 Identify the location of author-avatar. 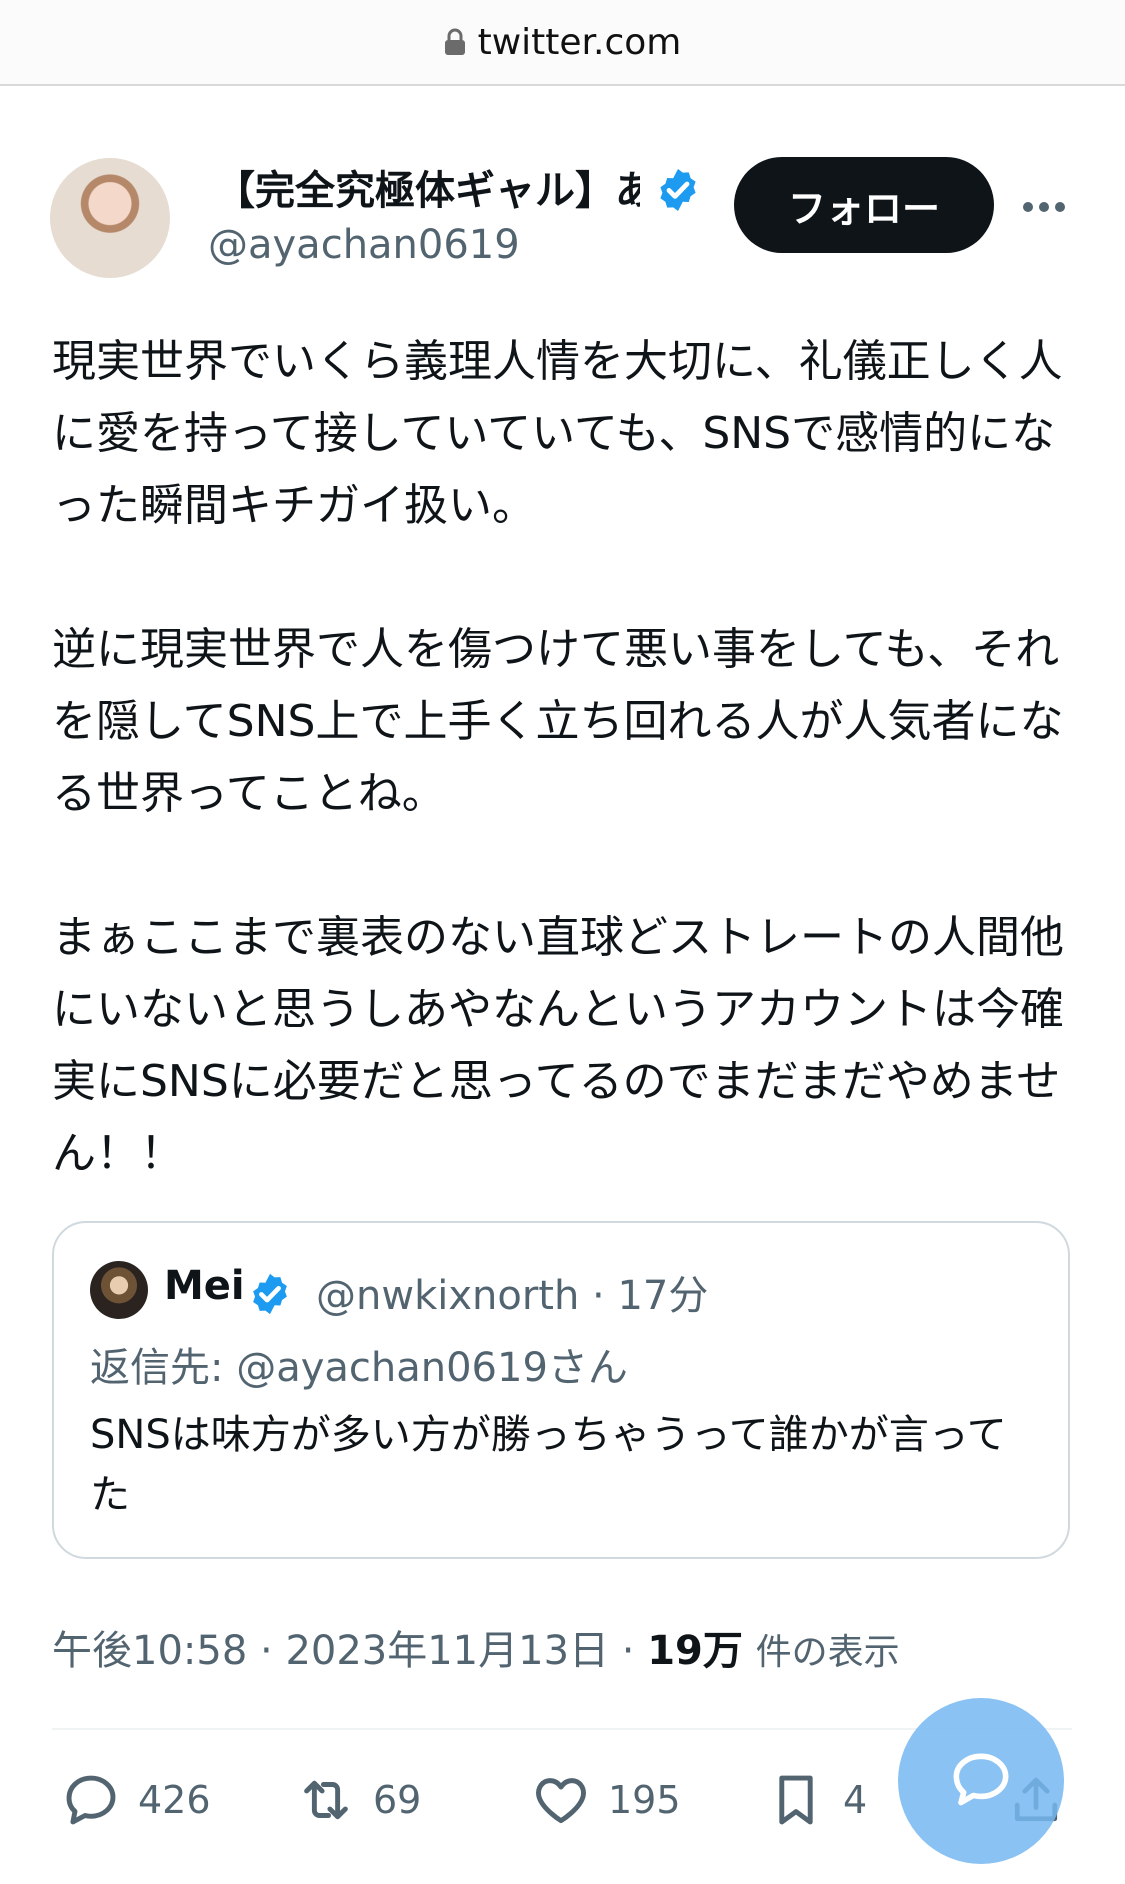
(110, 218).